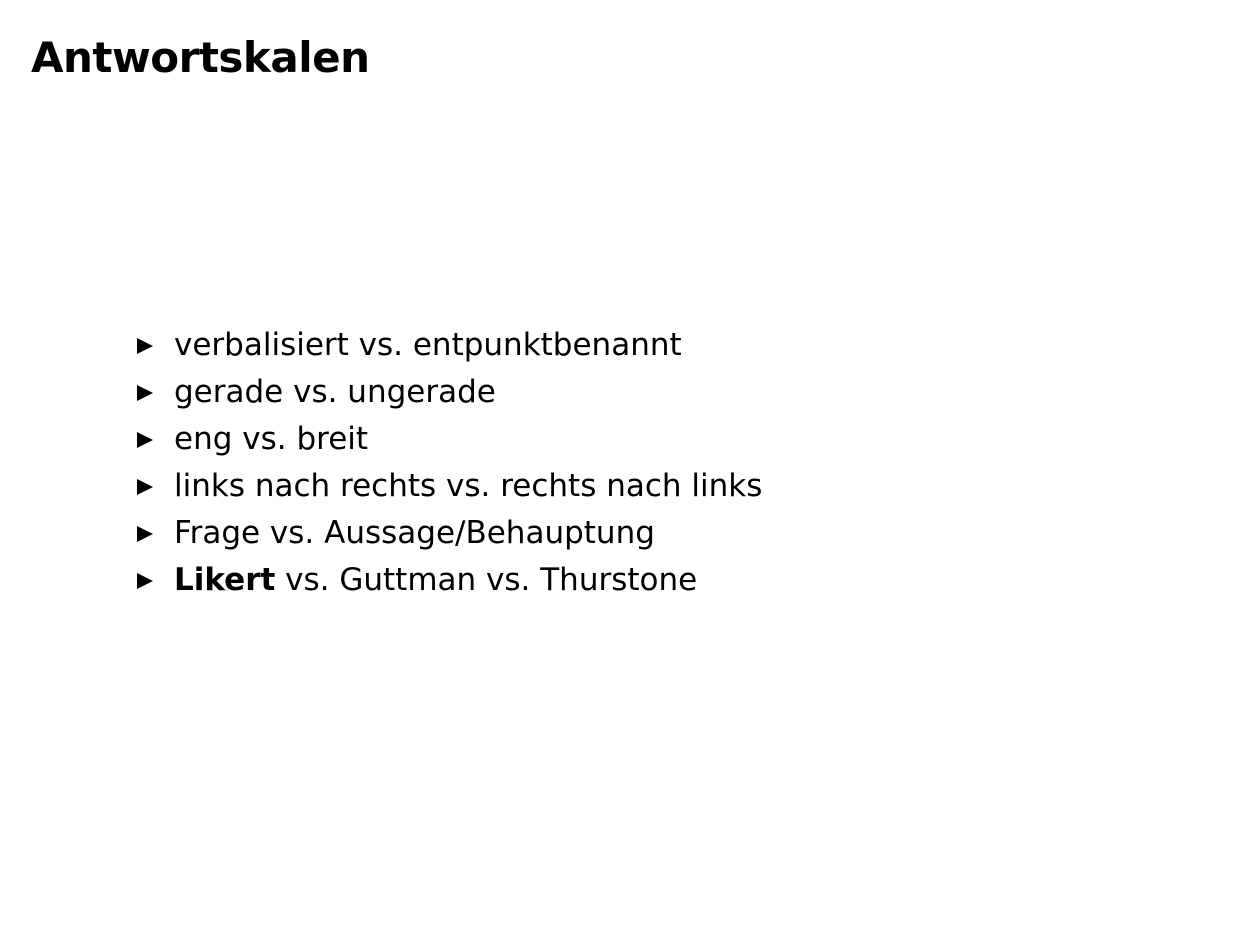 The width and height of the screenshot is (1260, 945). What do you see at coordinates (468, 486) in the screenshot?
I see `bullet-text: links nach rechts vs. rechts nach links` at bounding box center [468, 486].